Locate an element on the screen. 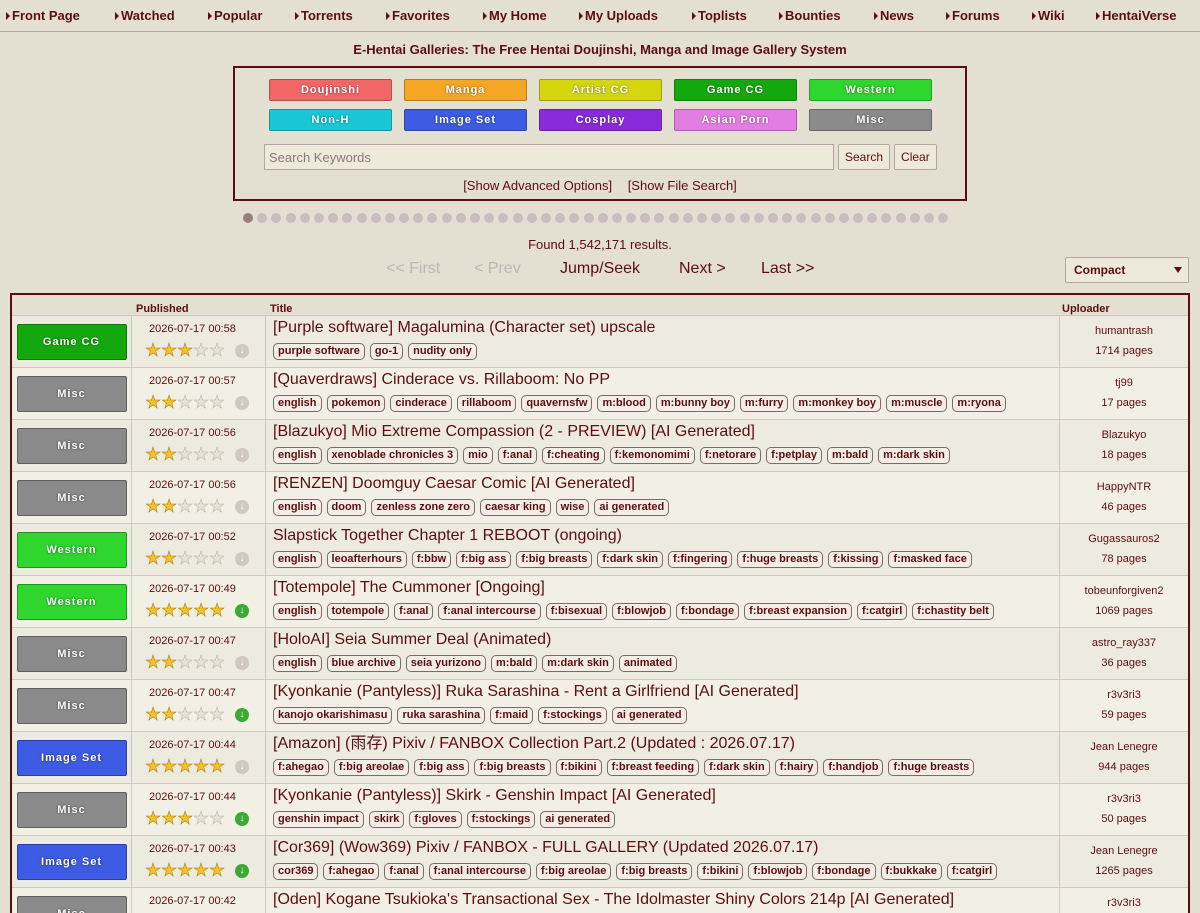 The height and width of the screenshot is (913, 1200). uploader-link: astro_ray337 is located at coordinates (1124, 647).